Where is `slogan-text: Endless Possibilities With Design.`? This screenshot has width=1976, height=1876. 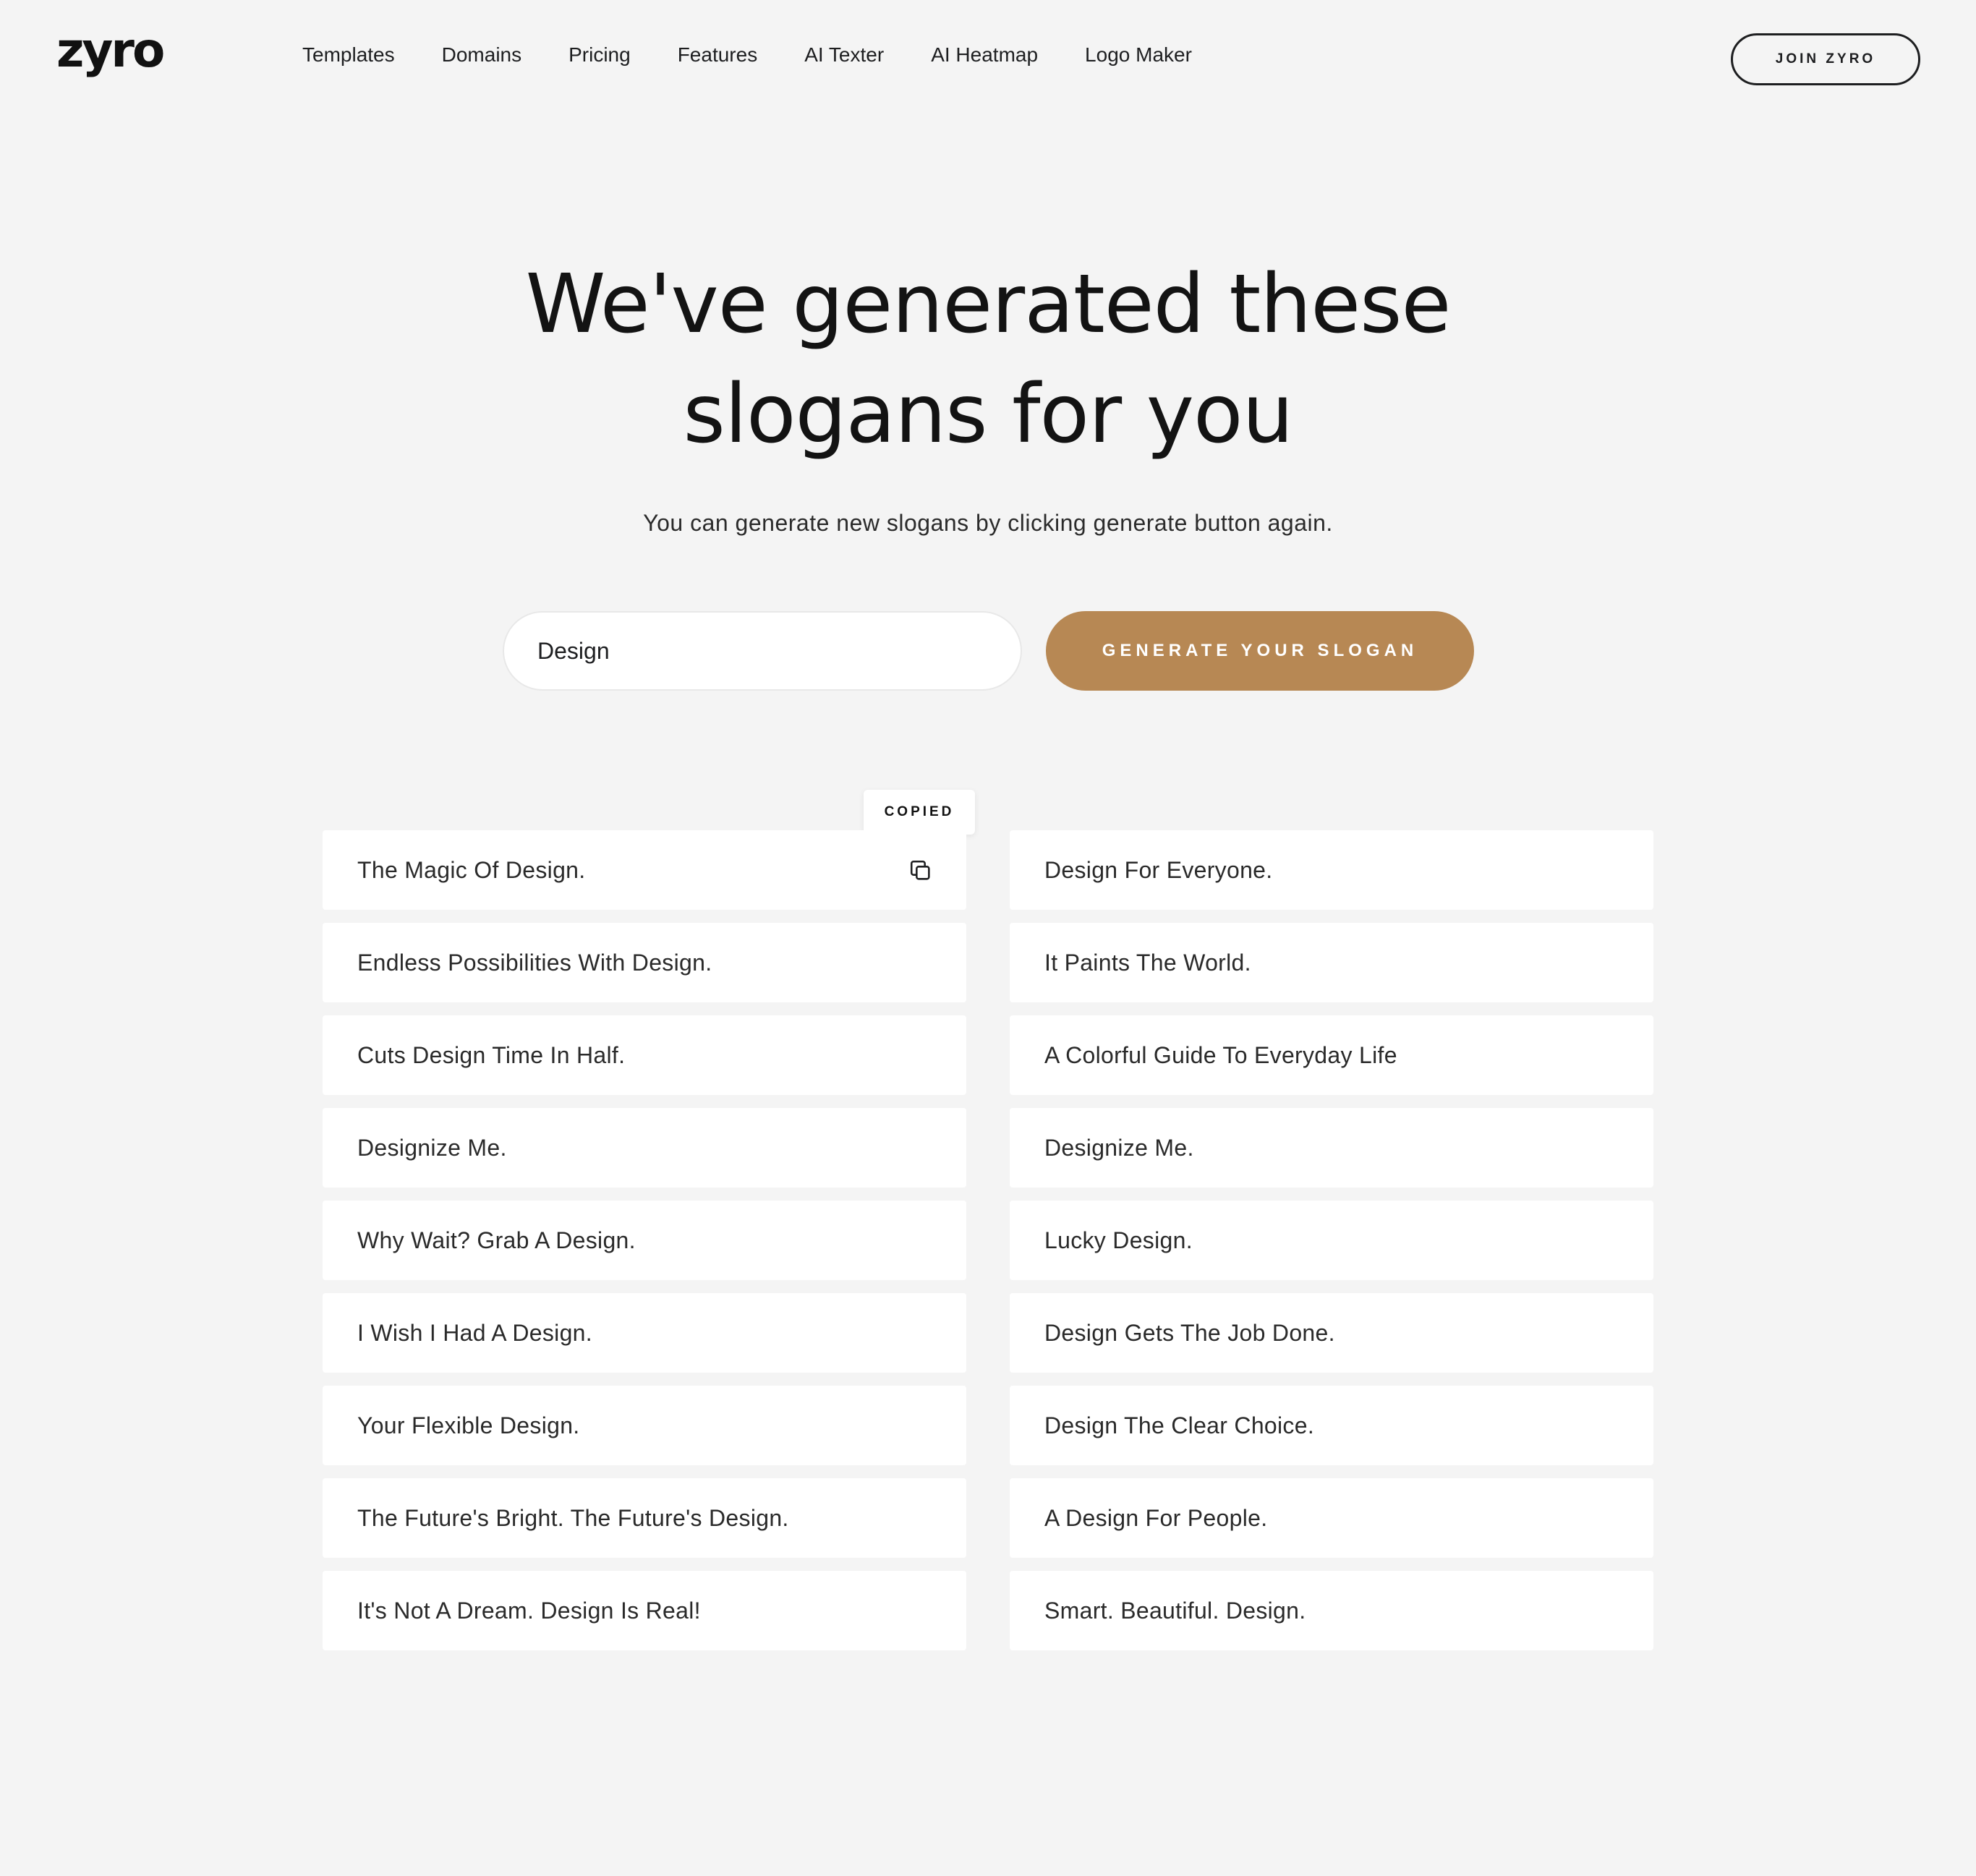
slogan-text: Endless Possibilities With Design. is located at coordinates (534, 962).